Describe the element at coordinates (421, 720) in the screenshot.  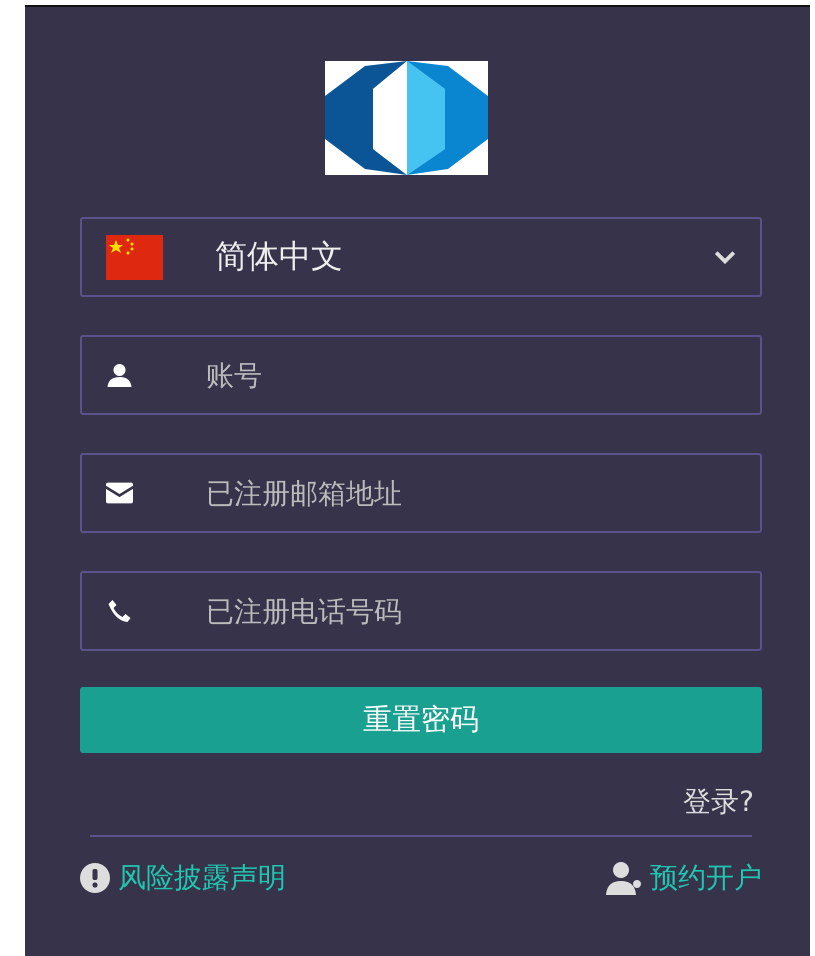
I see `reset-password-button: 重置密码` at that location.